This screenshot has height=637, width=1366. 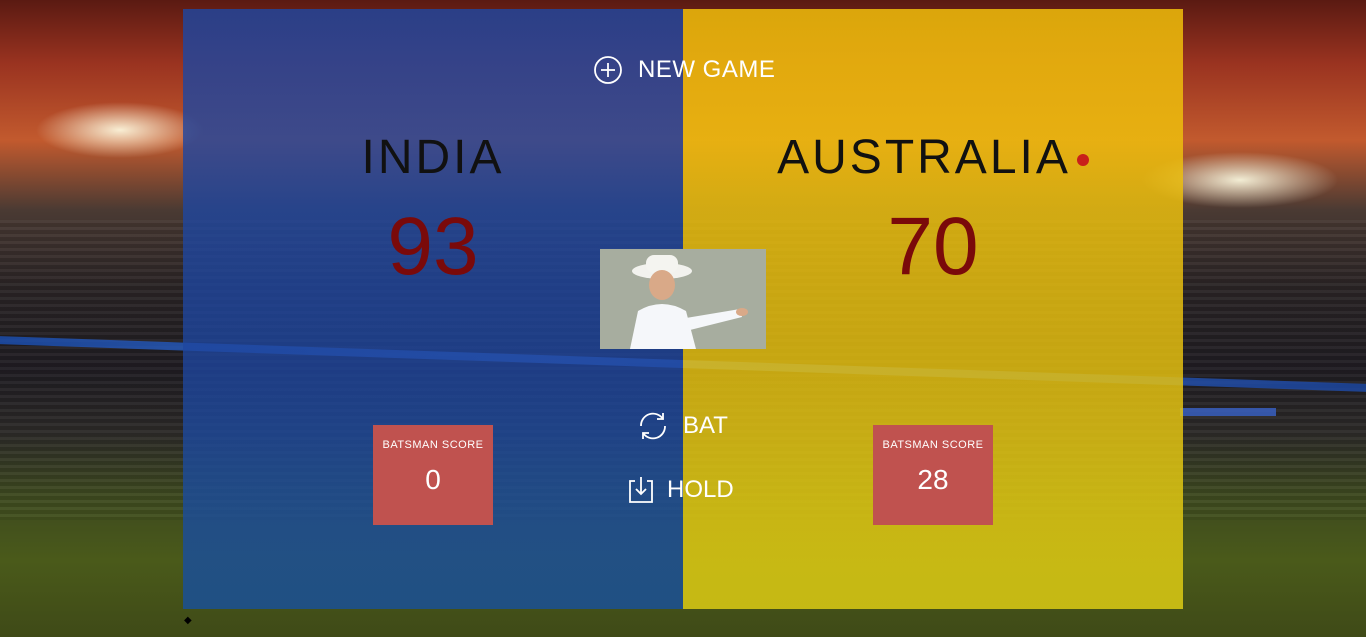 I want to click on team-name-text: INDIA, so click(x=433, y=157).